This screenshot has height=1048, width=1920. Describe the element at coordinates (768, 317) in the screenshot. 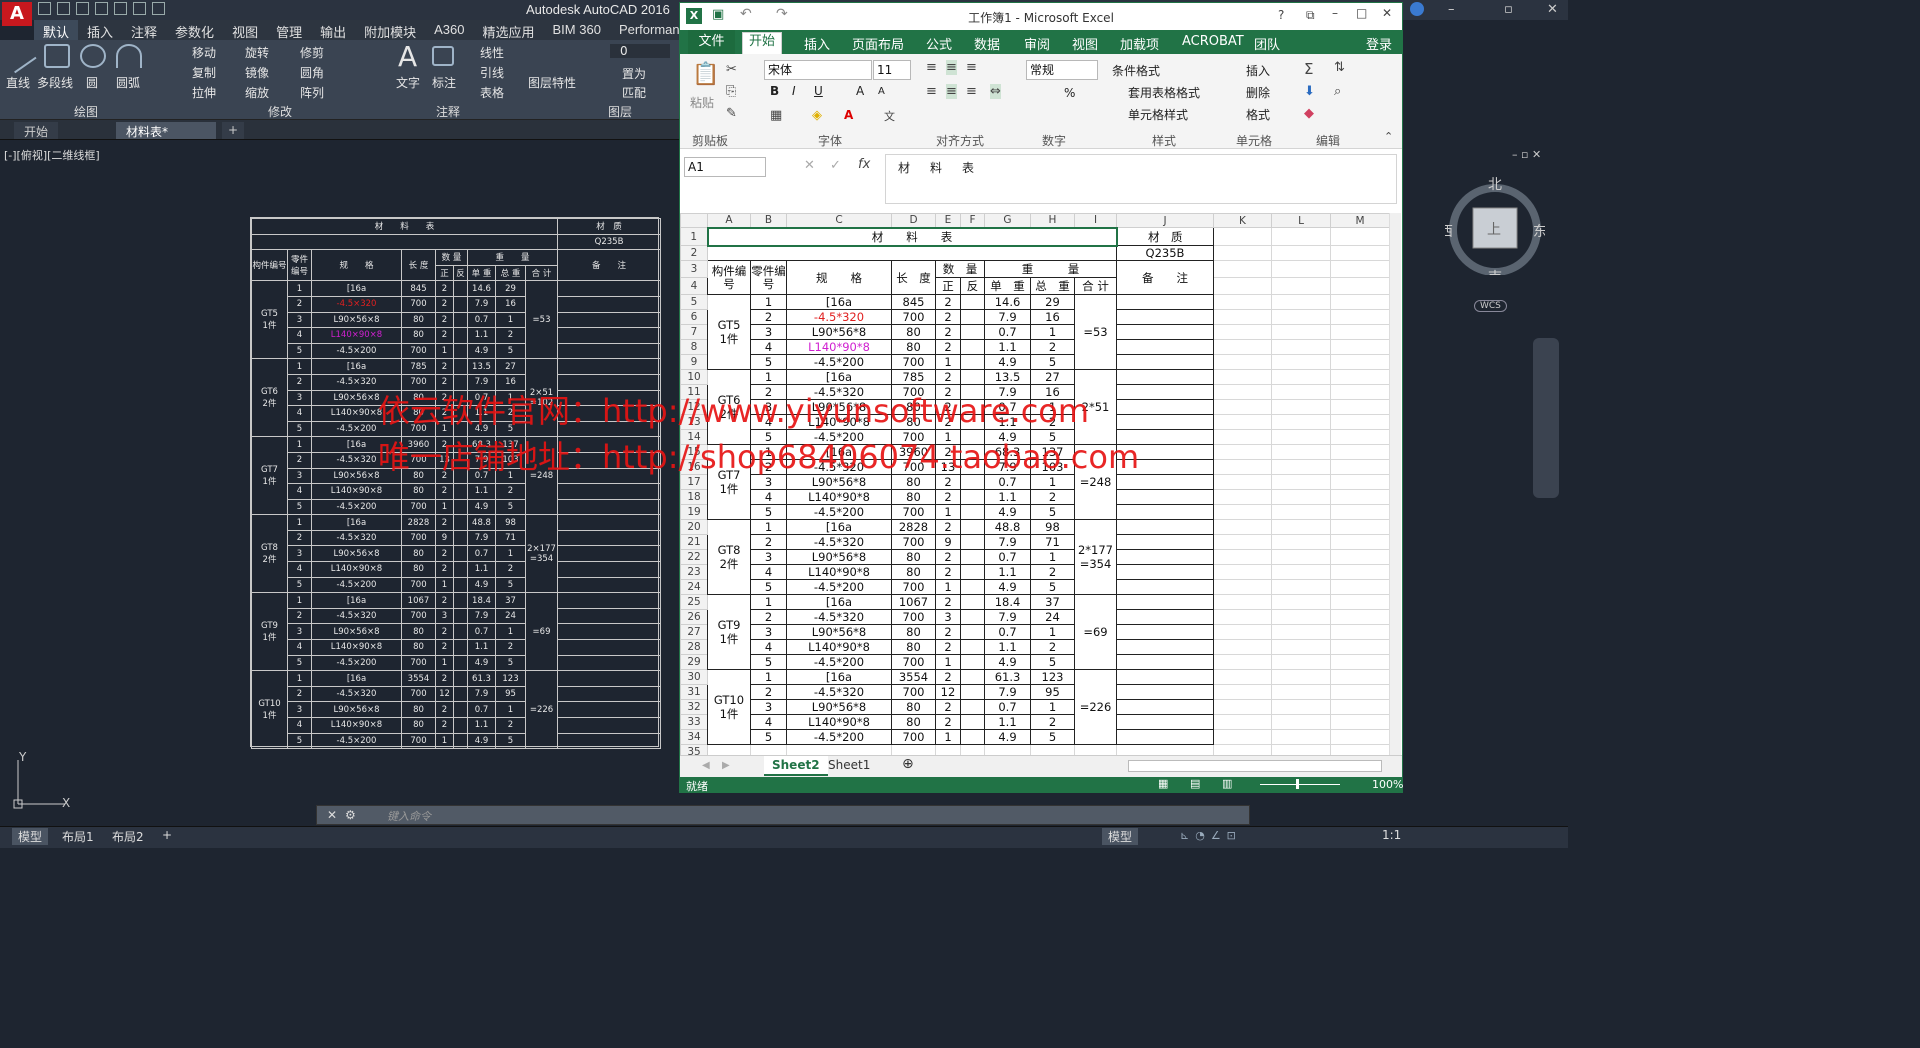

I see `cell-sub: 2` at that location.